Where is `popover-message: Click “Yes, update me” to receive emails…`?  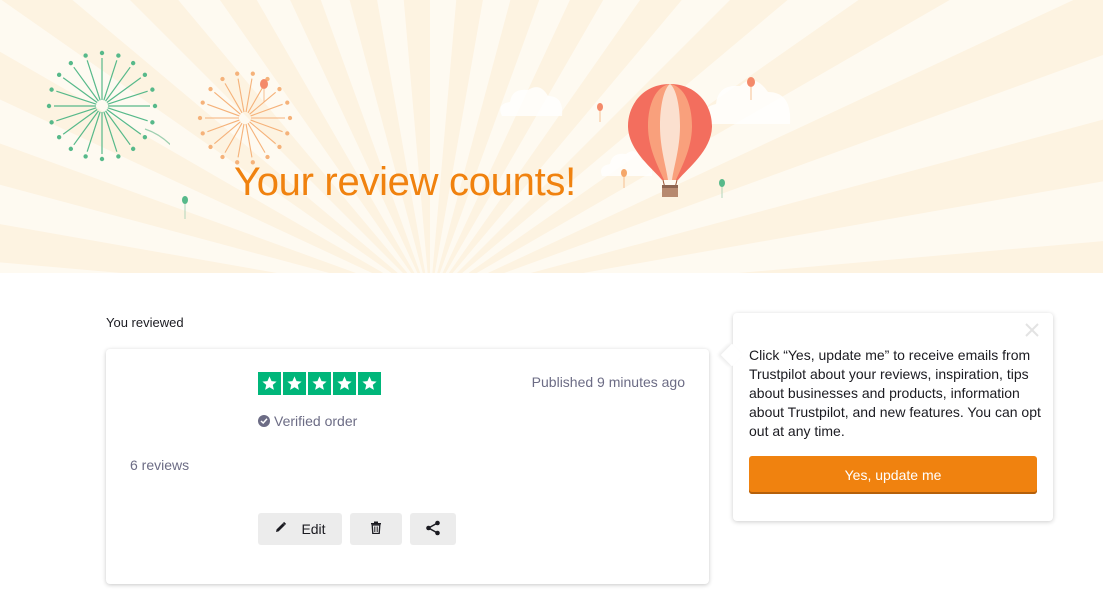 popover-message: Click “Yes, update me” to receive emails… is located at coordinates (895, 393).